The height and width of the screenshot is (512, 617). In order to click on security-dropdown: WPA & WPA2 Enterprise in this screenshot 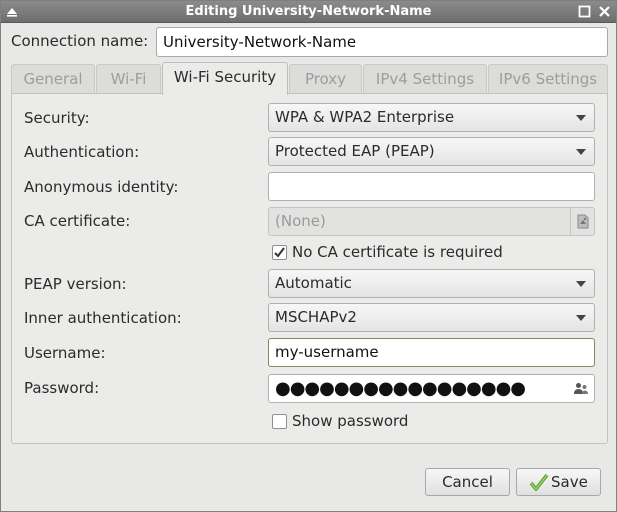, I will do `click(431, 117)`.